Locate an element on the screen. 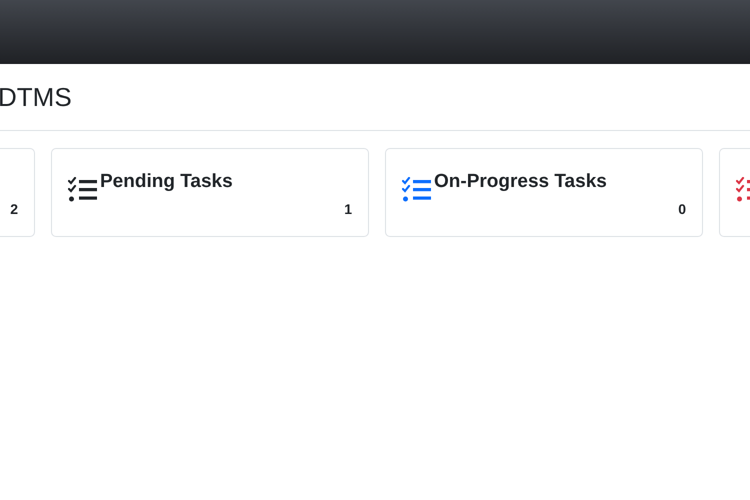 This screenshot has height=500, width=750. card-title: On-Progress Tasks is located at coordinates (520, 182).